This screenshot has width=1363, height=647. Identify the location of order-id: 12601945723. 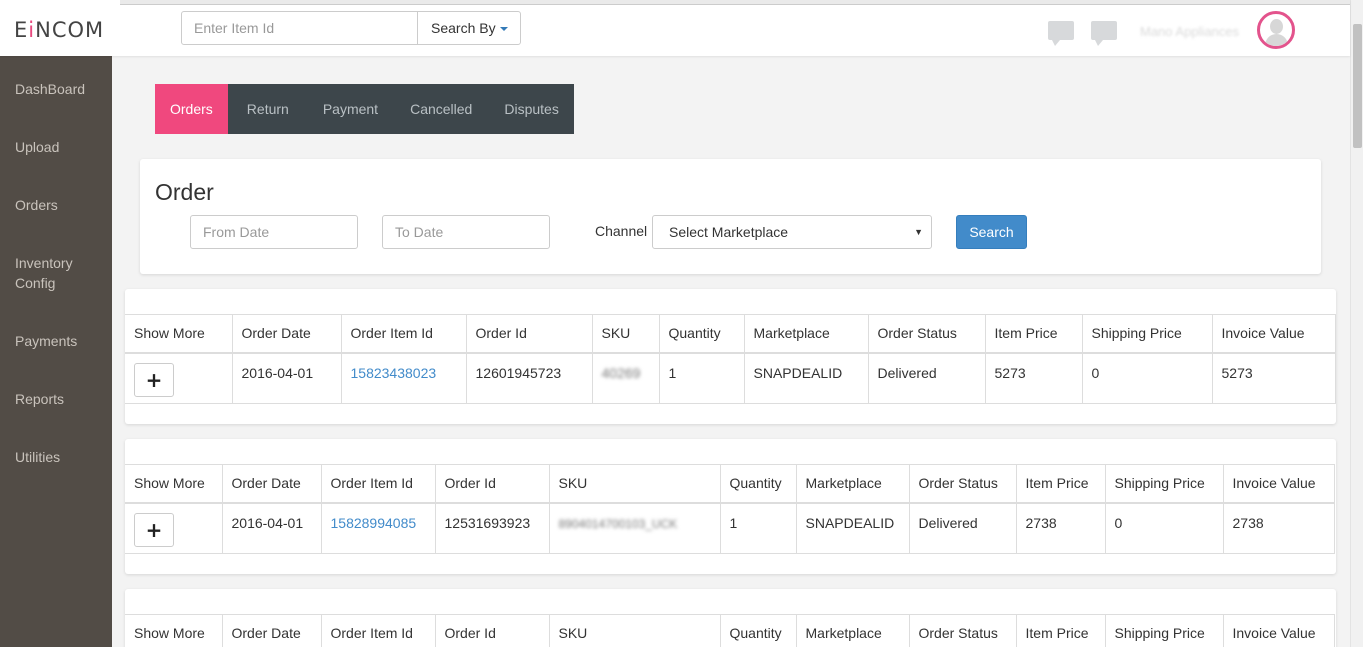
(529, 378).